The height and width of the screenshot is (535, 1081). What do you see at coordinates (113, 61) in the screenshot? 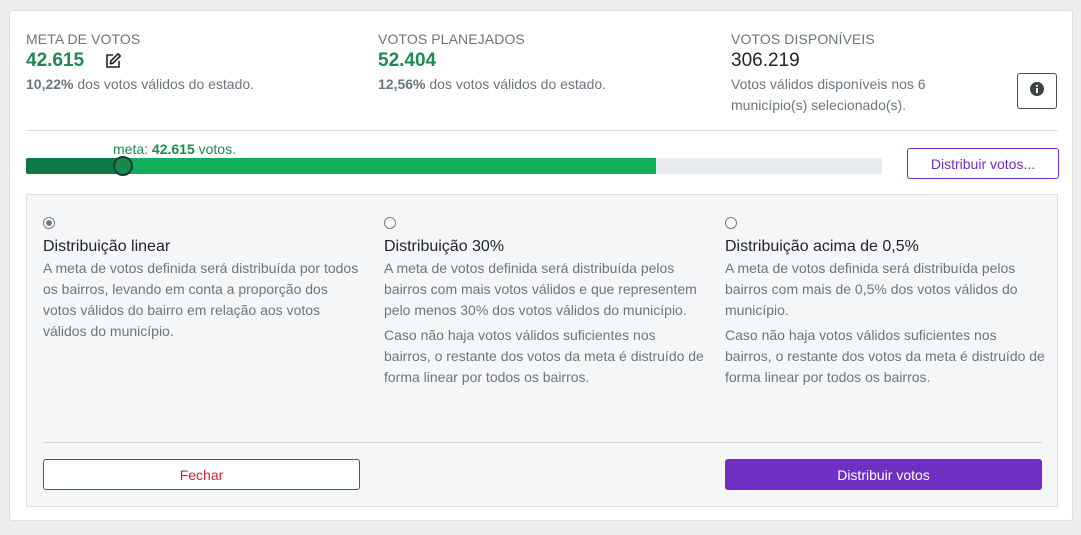
I see `edit-icon` at bounding box center [113, 61].